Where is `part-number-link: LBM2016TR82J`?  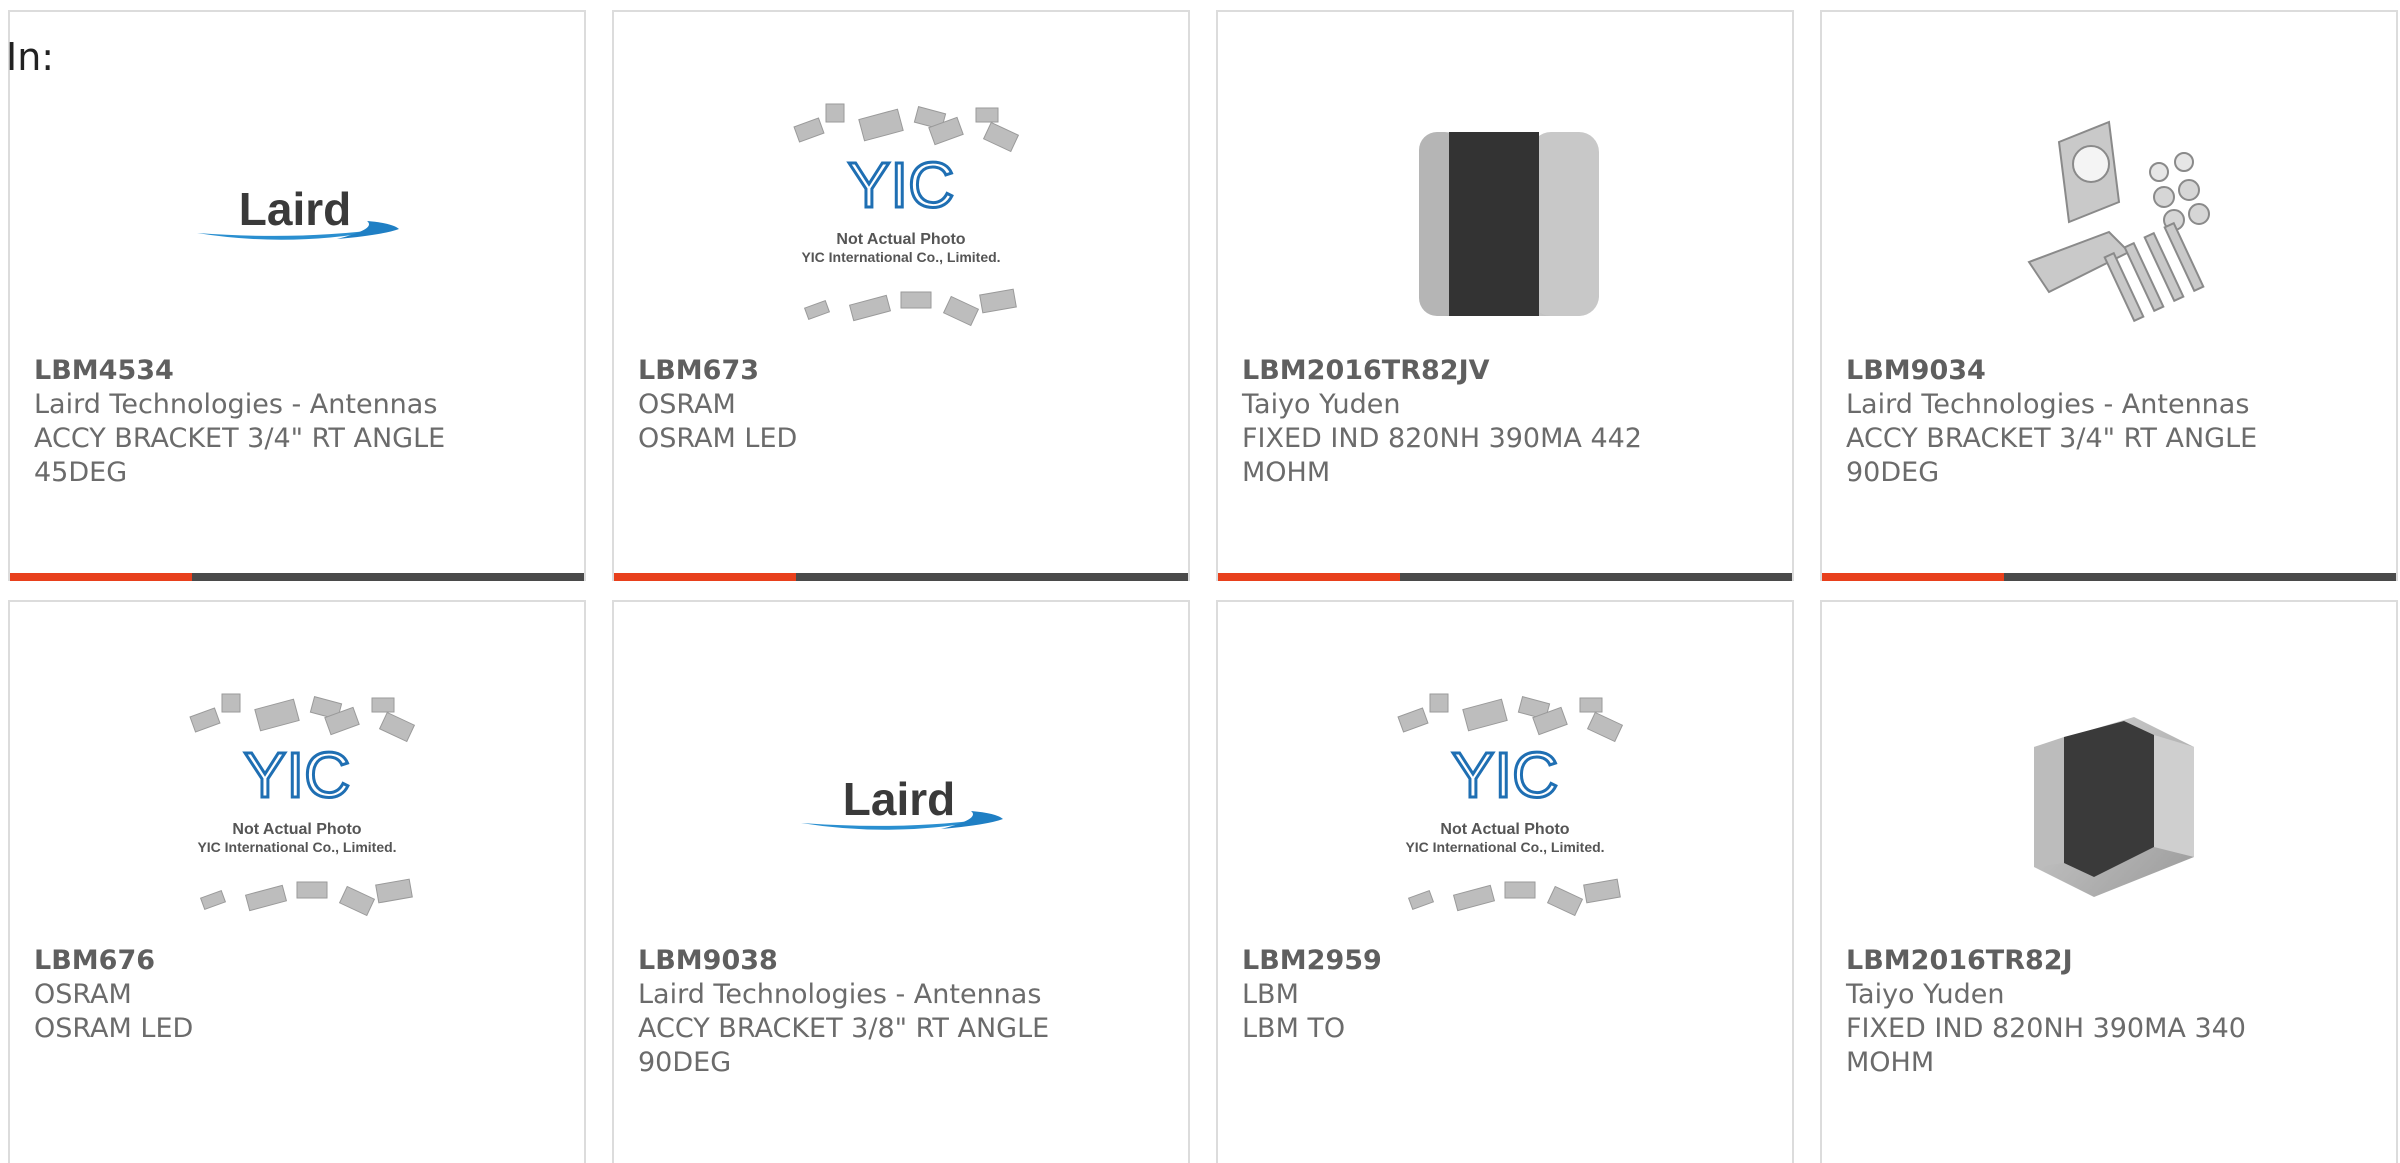
part-number-link: LBM2016TR82J is located at coordinates (2111, 961).